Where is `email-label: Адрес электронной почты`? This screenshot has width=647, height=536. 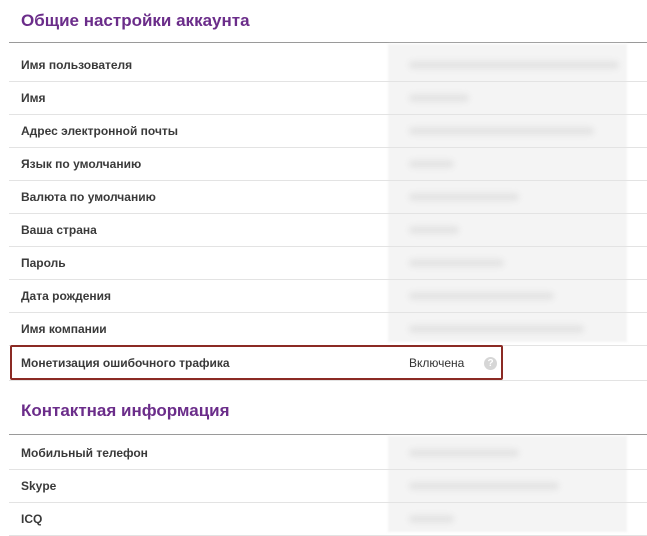 email-label: Адрес электронной почты is located at coordinates (100, 131).